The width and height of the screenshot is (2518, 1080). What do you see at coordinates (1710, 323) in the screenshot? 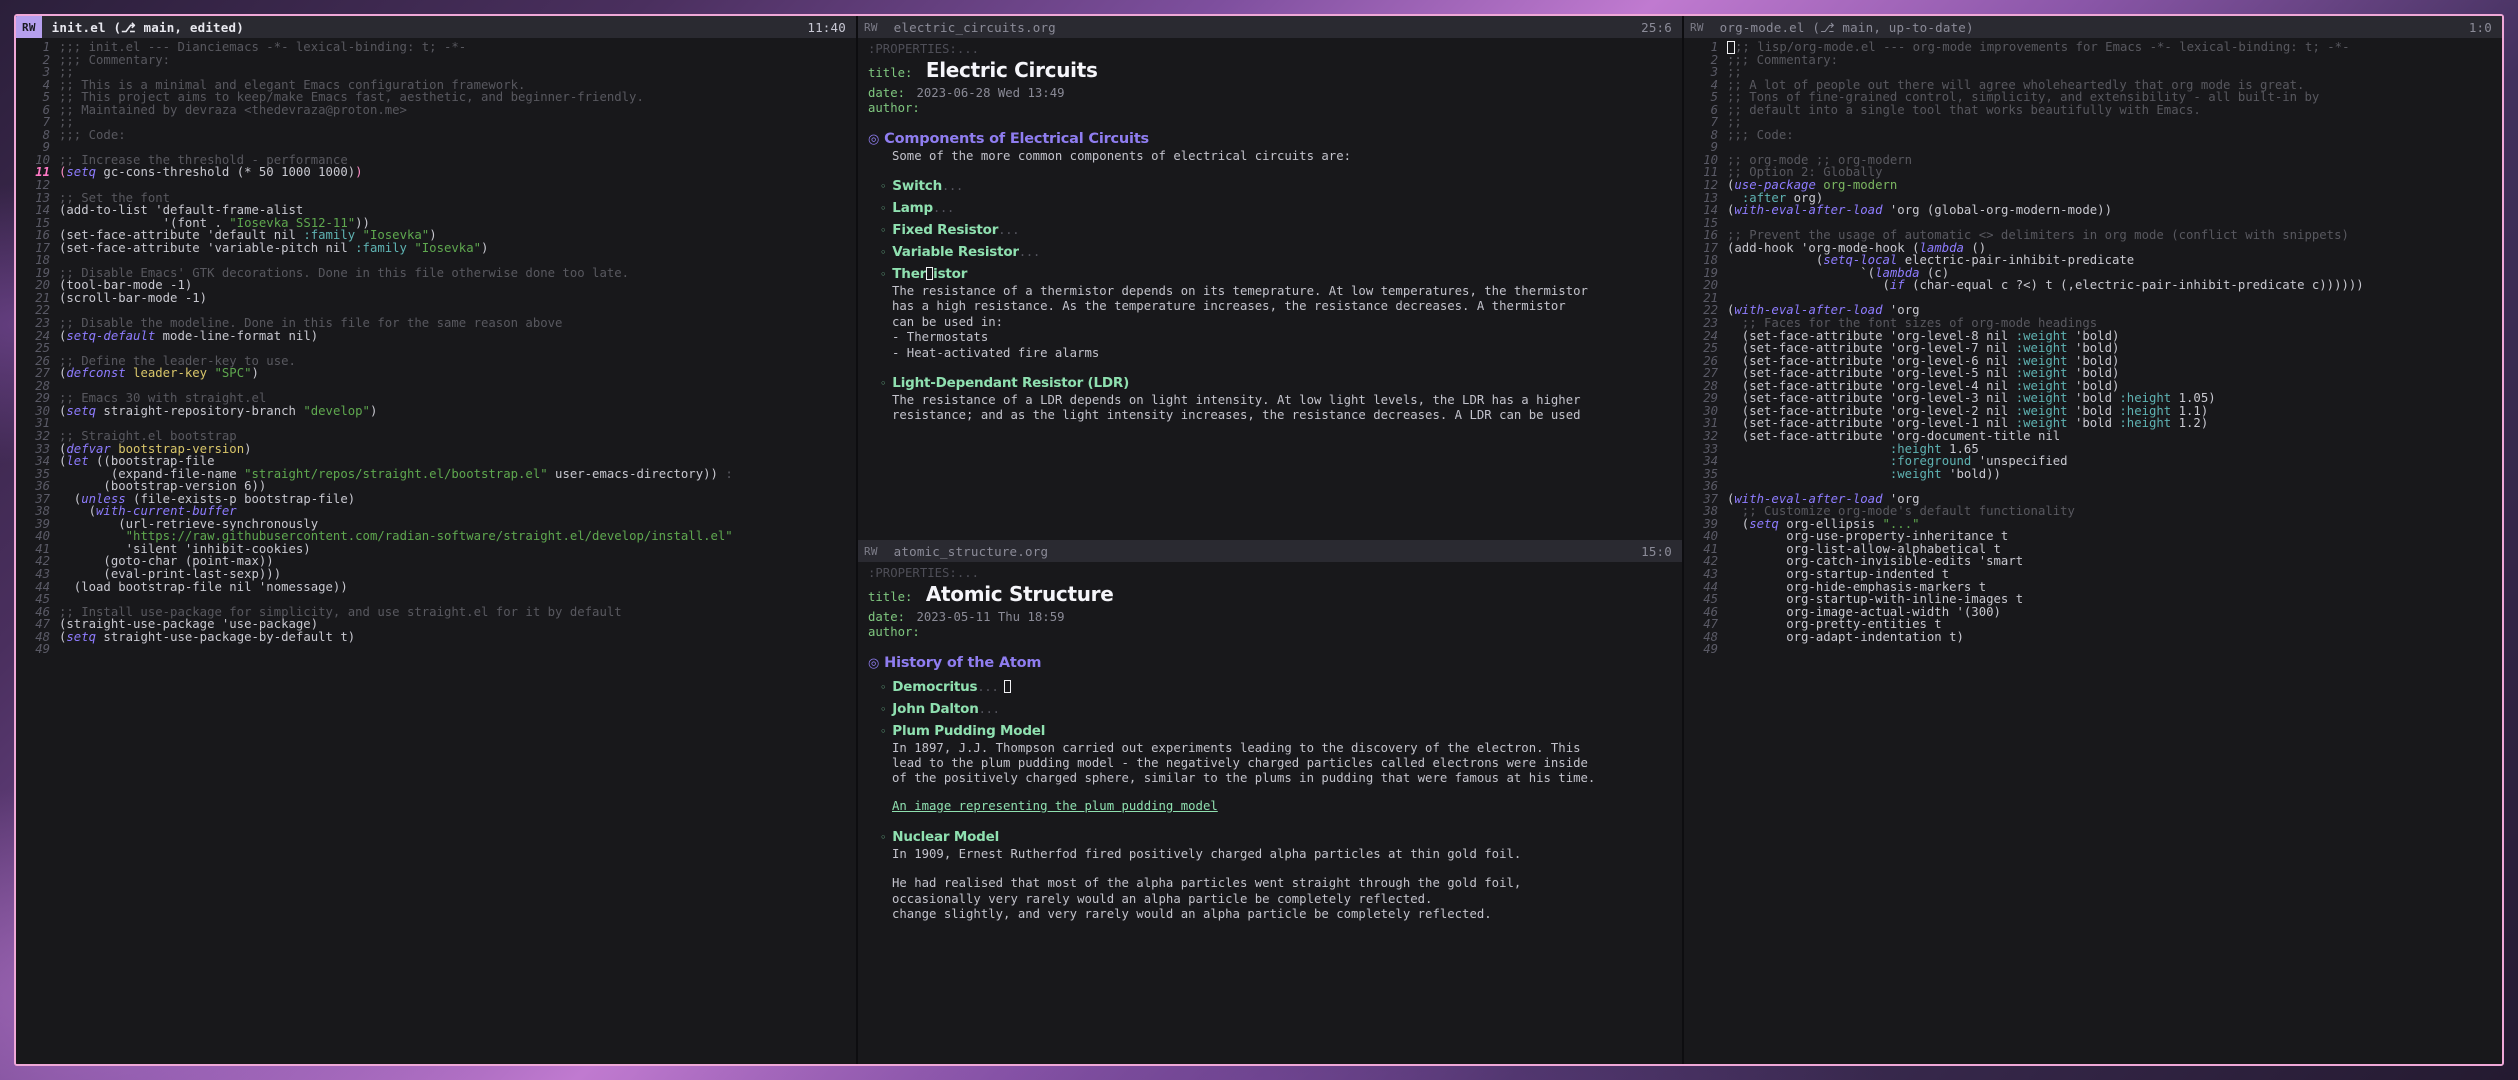
I see `line-number: 23` at bounding box center [1710, 323].